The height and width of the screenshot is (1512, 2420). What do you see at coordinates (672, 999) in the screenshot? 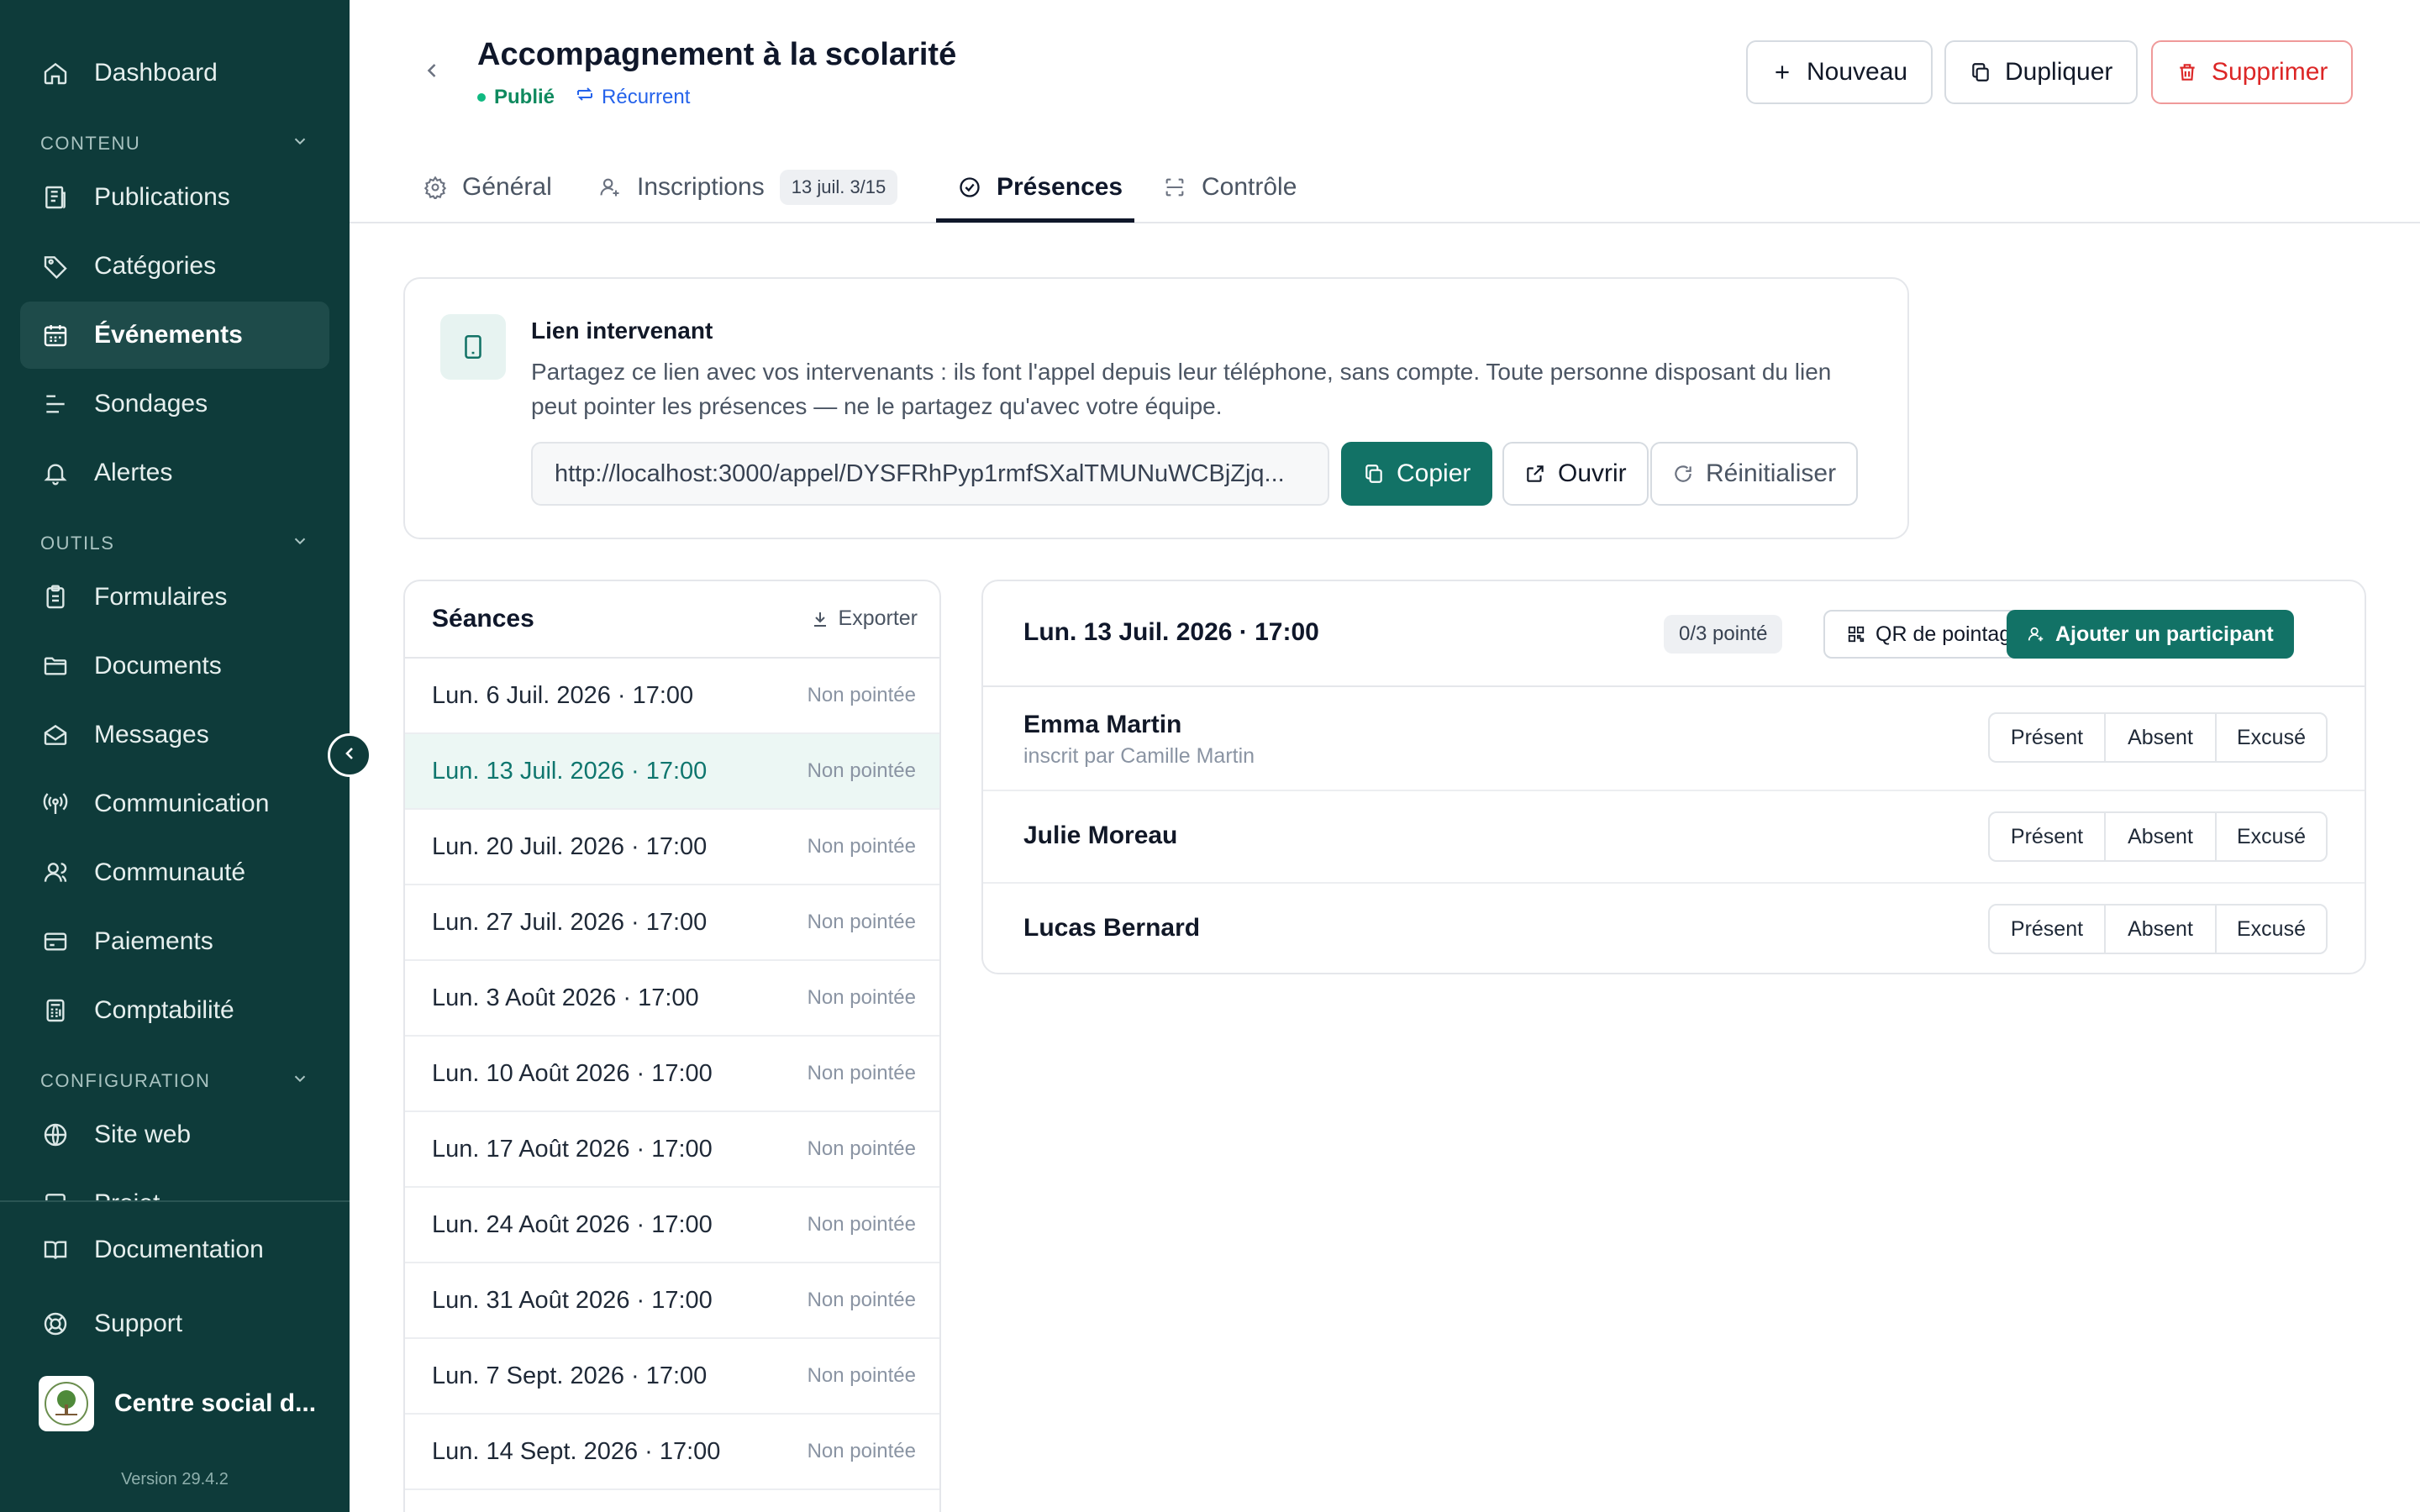
I see `session-row: Lun. 3 Août 2026 · 17:00 Non pointée` at bounding box center [672, 999].